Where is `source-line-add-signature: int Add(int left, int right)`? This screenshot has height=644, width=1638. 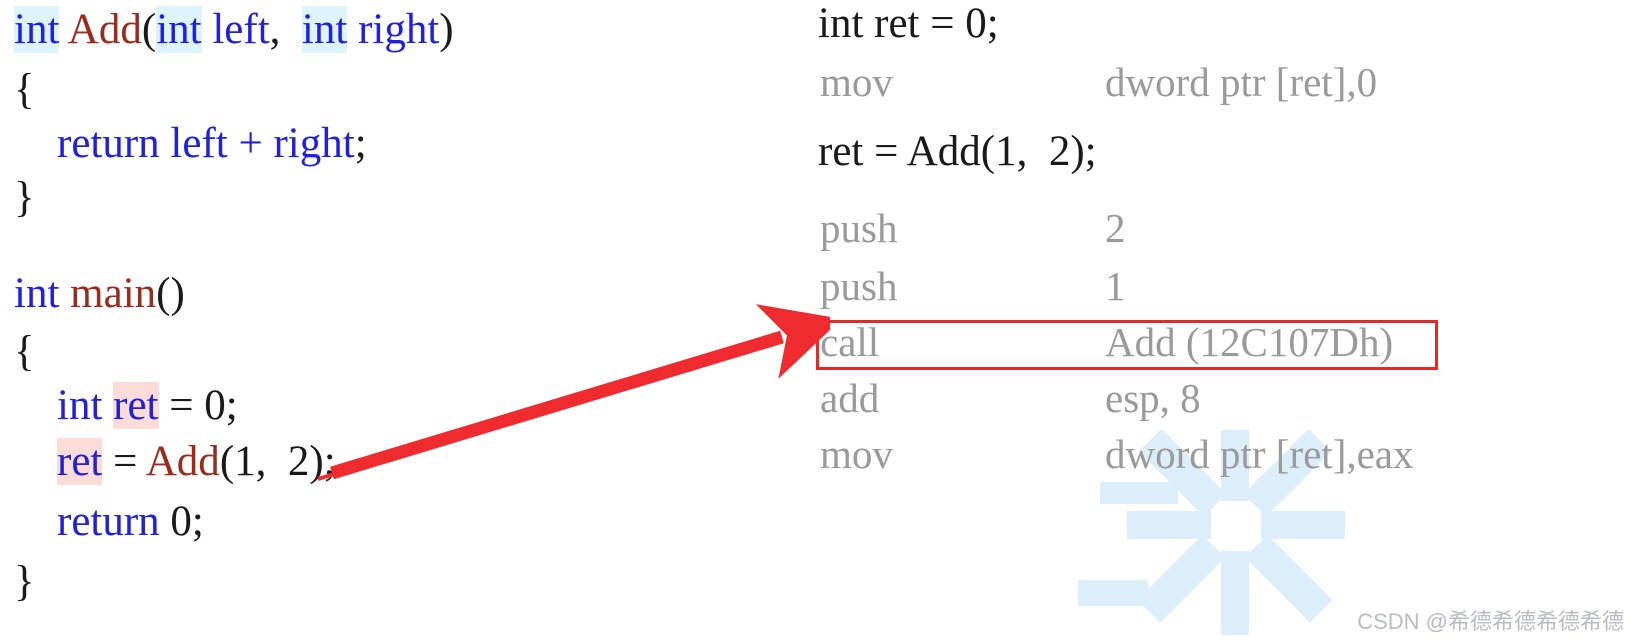 source-line-add-signature: int Add(int left, int right) is located at coordinates (234, 29).